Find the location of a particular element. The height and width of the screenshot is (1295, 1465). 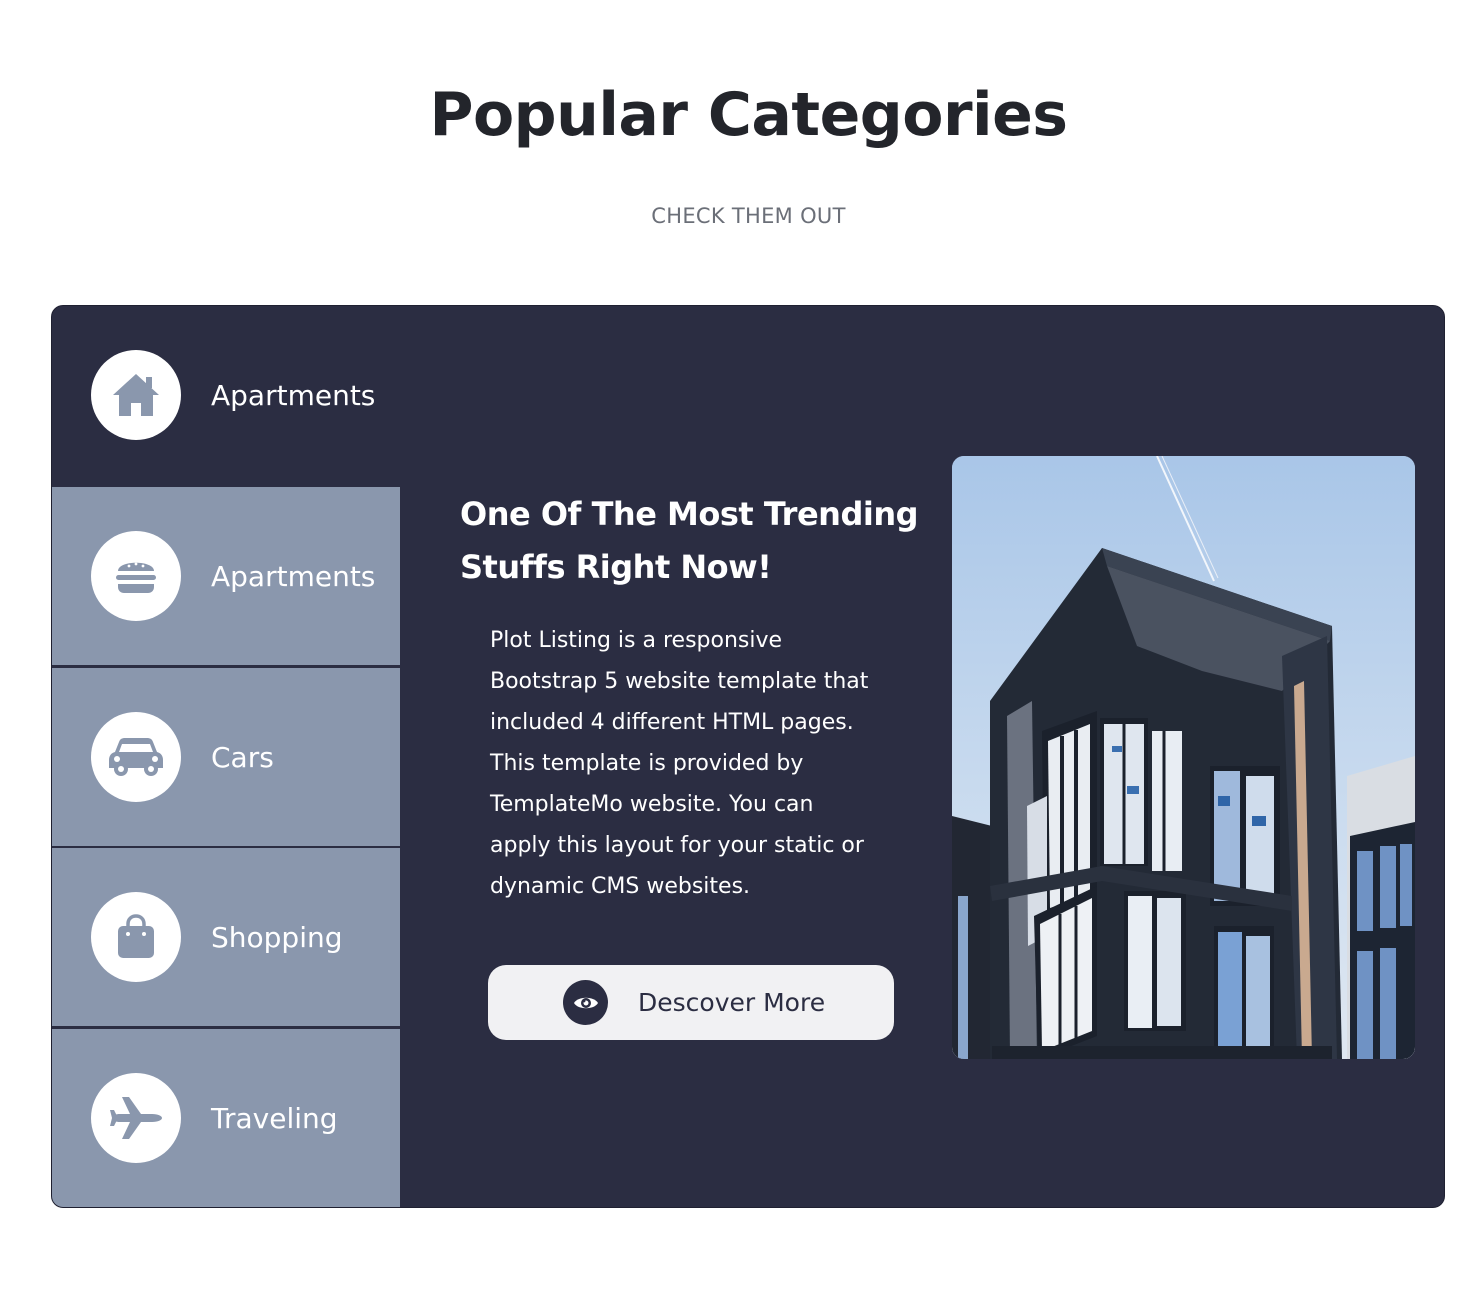

tab-food: Apartments is located at coordinates (226, 576).